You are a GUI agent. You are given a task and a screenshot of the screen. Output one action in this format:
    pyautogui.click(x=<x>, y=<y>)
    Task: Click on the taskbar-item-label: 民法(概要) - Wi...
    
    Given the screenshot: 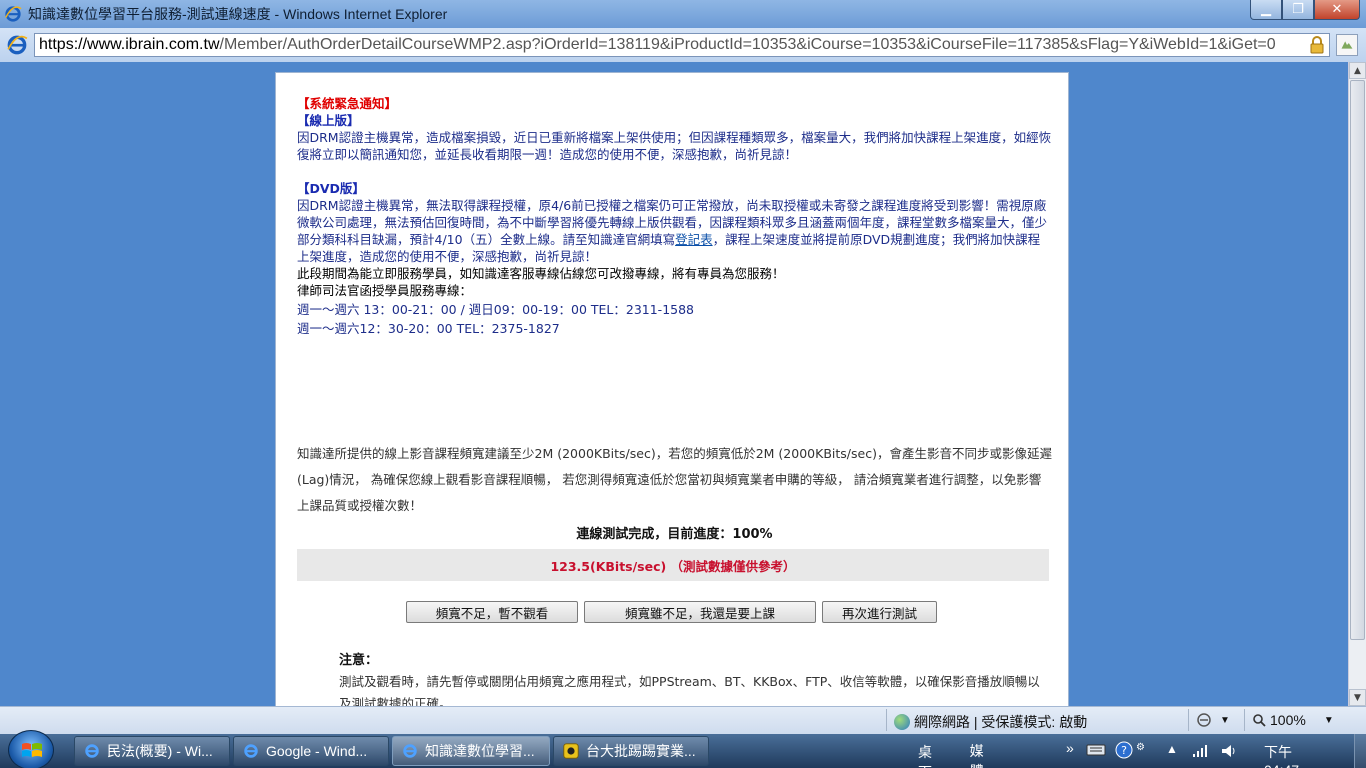 What is the action you would take?
    pyautogui.click(x=160, y=751)
    